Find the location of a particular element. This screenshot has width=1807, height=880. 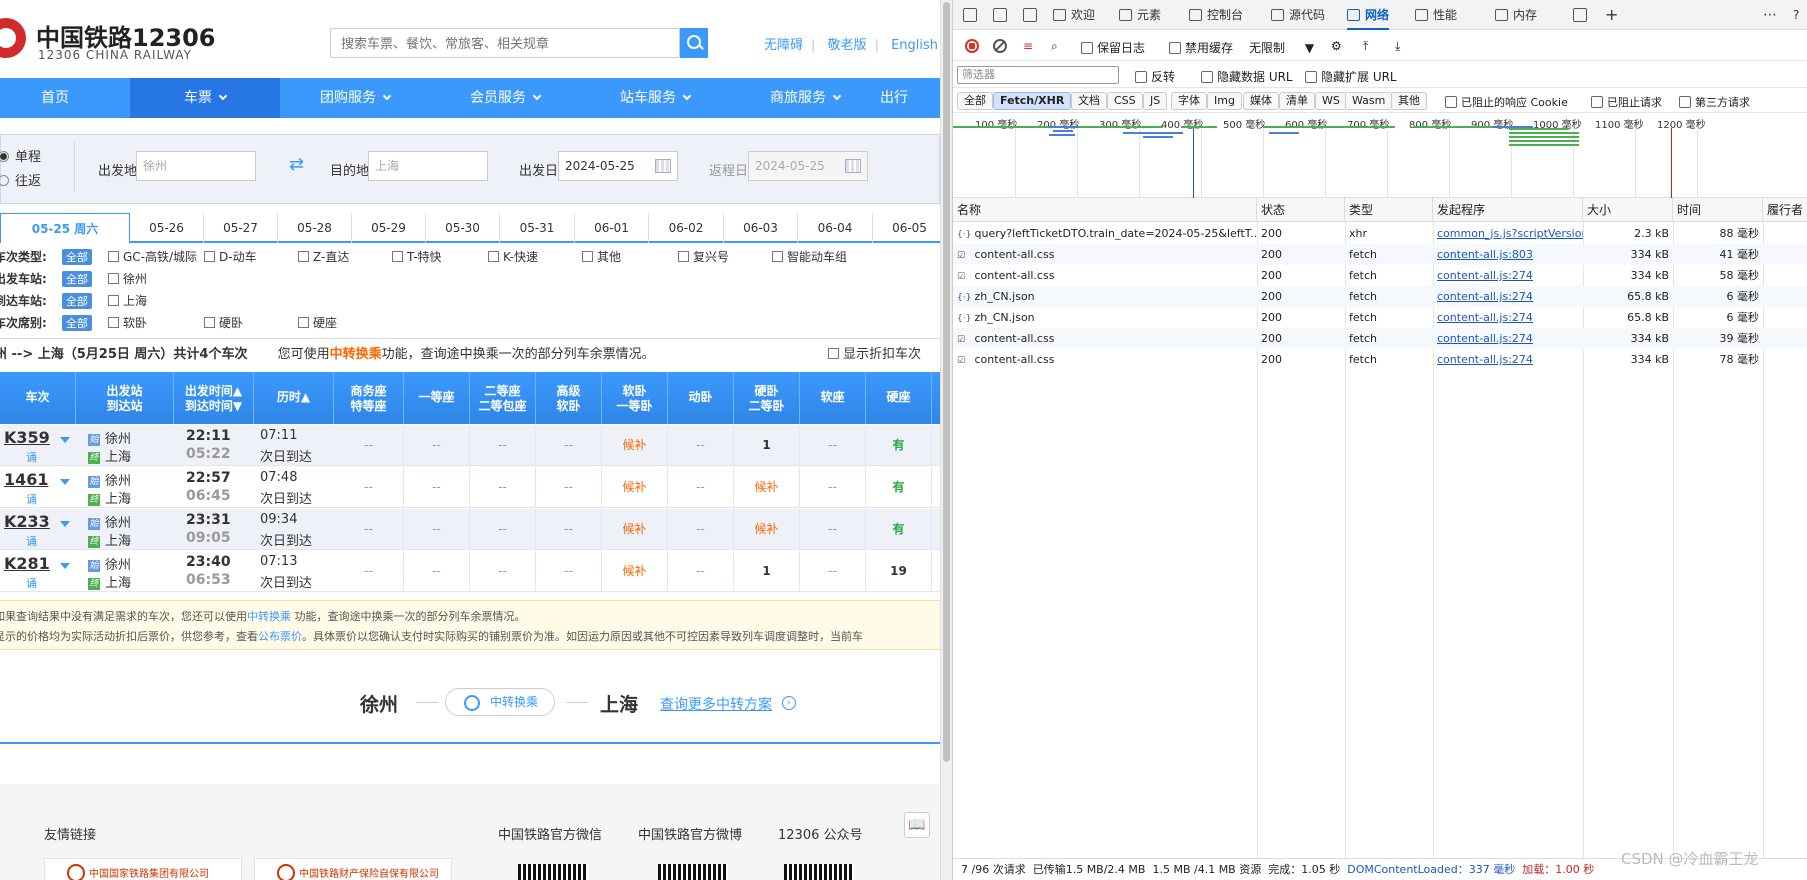

col-stations: 出发站 到达站 is located at coordinates (125, 398).